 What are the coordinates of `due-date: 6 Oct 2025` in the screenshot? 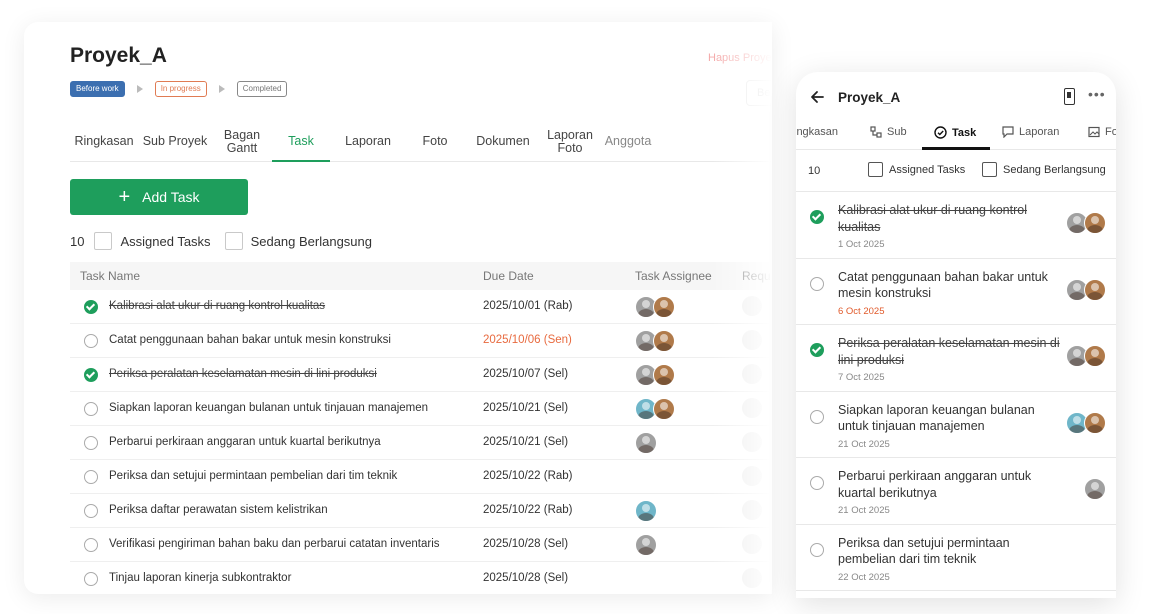 It's located at (861, 311).